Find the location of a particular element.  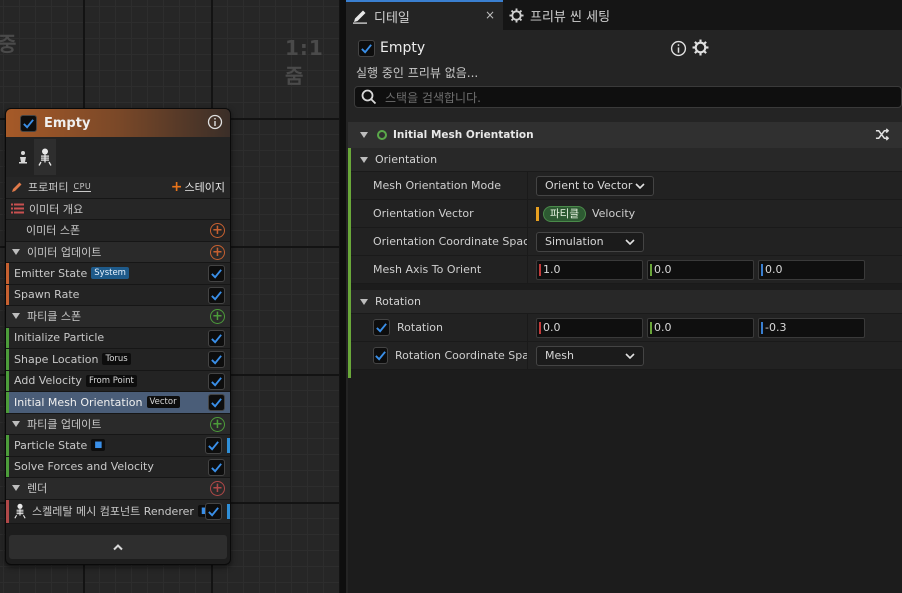

rotation-space-enable-checkbox is located at coordinates (380, 355).